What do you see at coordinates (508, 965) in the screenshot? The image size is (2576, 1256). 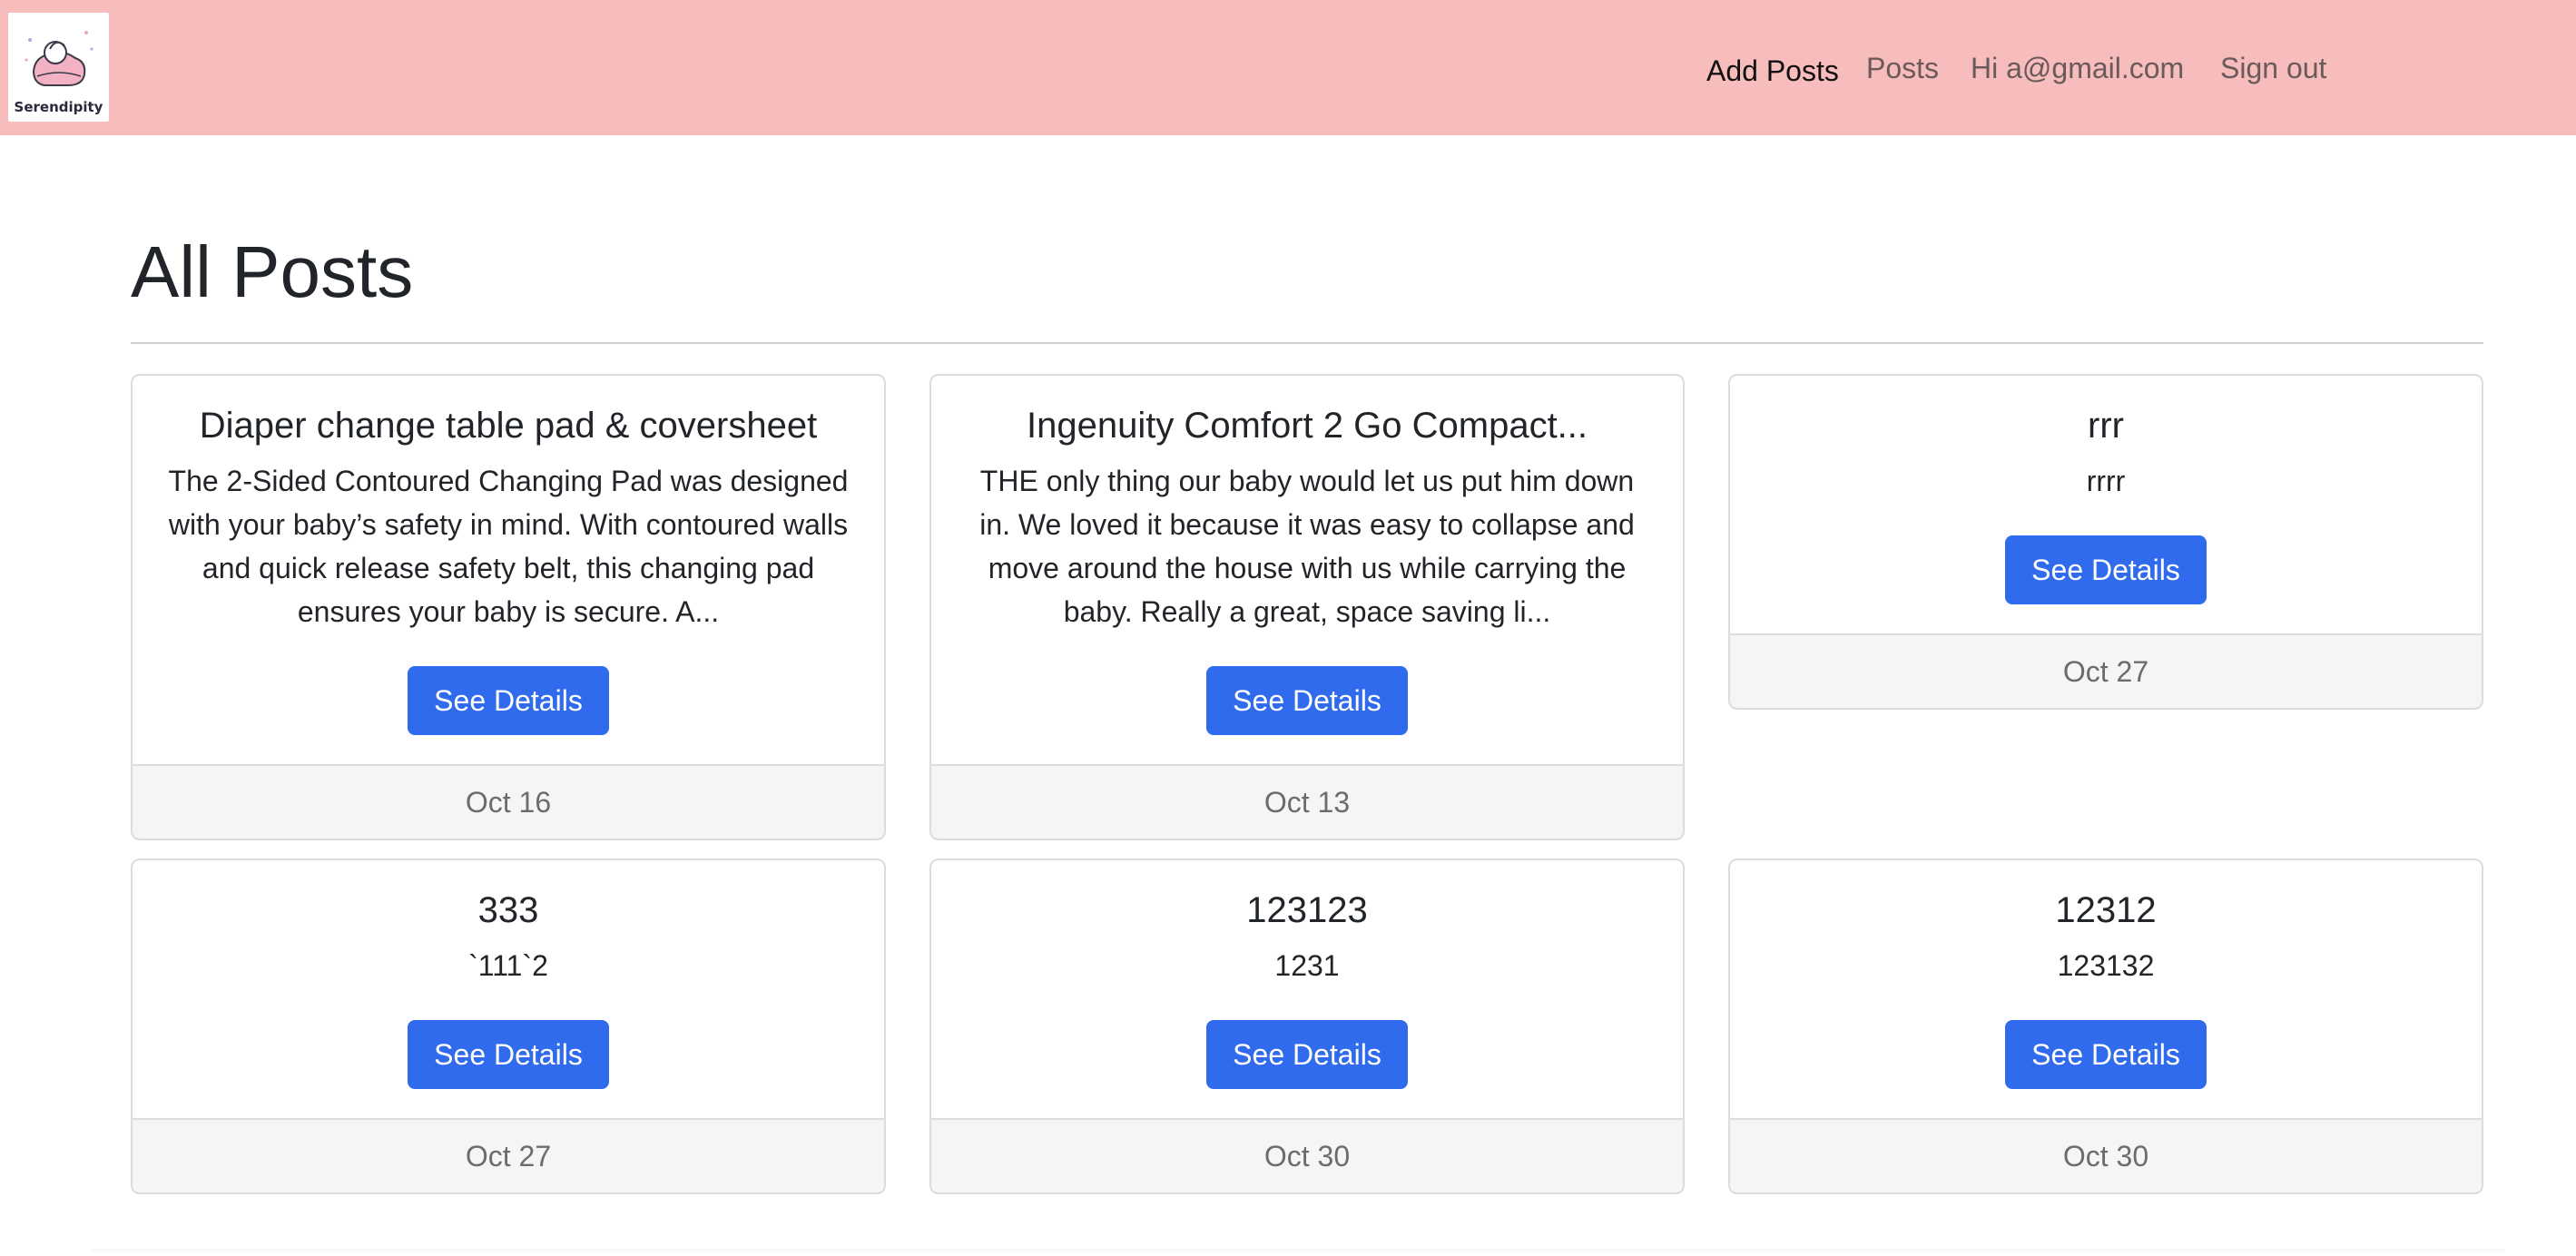 I see `post-description: `111`2` at bounding box center [508, 965].